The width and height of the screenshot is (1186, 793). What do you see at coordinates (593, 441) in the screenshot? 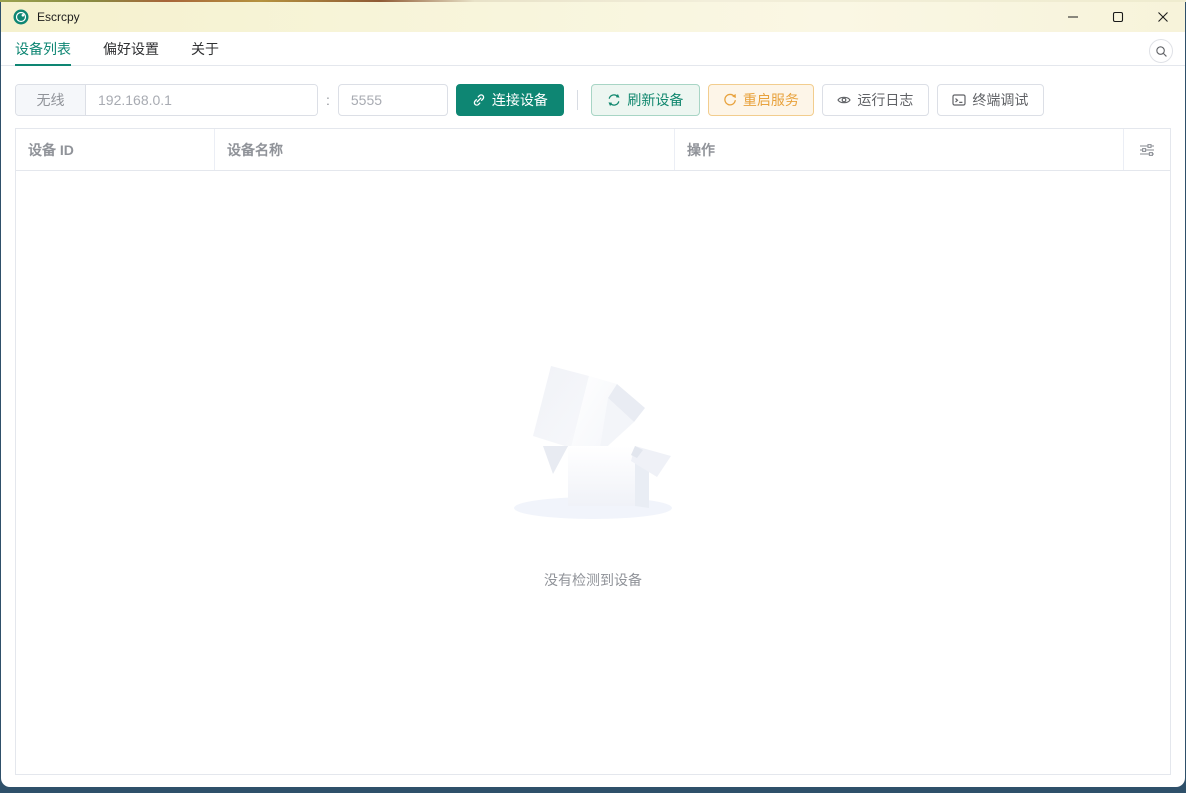
I see `empty-box-icon` at bounding box center [593, 441].